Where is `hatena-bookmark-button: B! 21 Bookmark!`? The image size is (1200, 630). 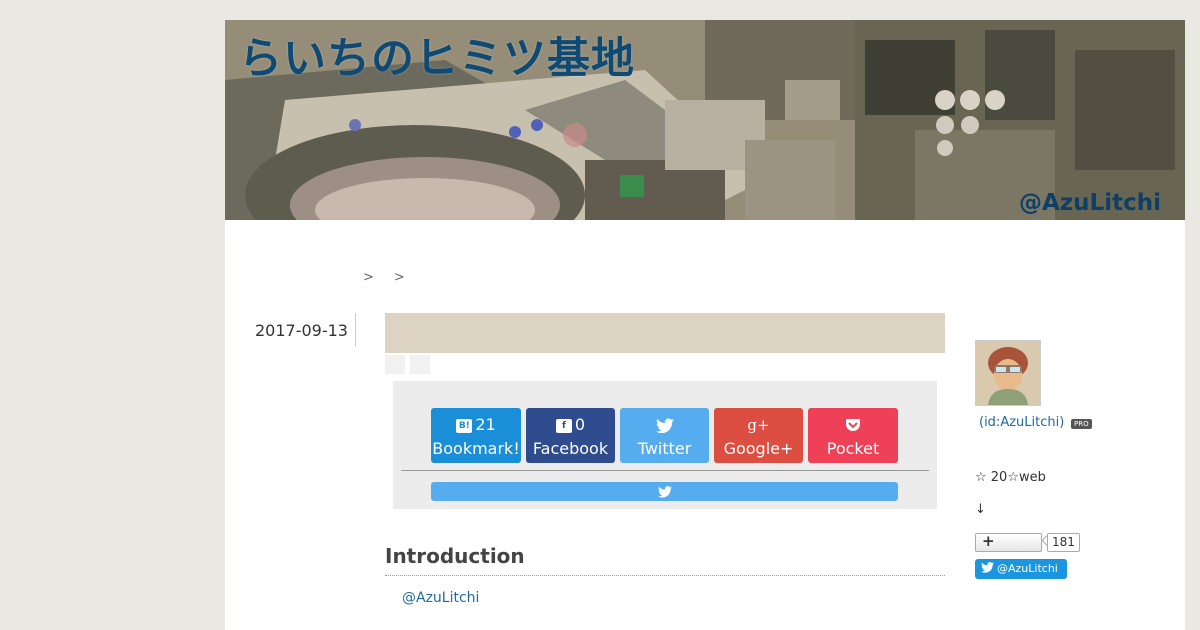
hatena-bookmark-button: B! 21 Bookmark! is located at coordinates (476, 435).